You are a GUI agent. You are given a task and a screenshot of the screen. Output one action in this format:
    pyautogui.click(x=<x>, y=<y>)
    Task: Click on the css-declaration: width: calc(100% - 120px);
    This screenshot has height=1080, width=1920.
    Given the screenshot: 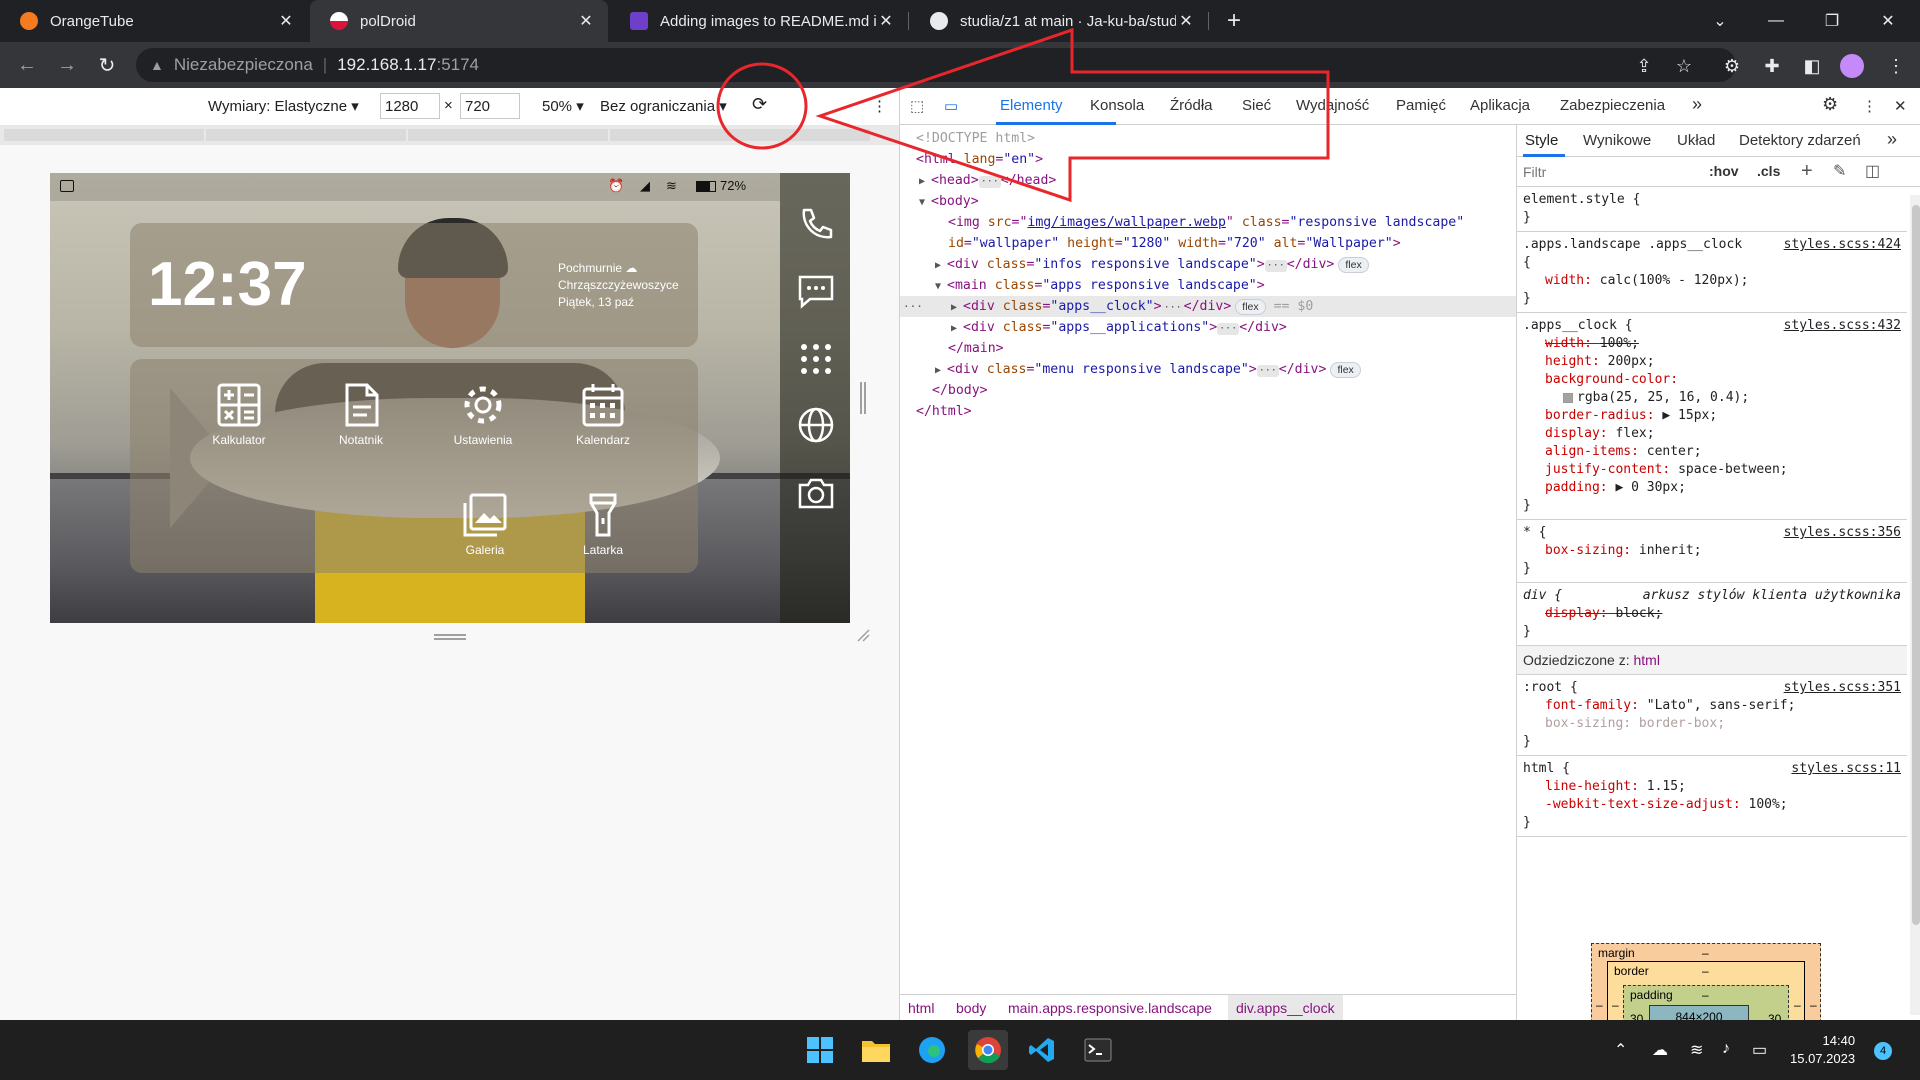 What is the action you would take?
    pyautogui.click(x=1712, y=281)
    